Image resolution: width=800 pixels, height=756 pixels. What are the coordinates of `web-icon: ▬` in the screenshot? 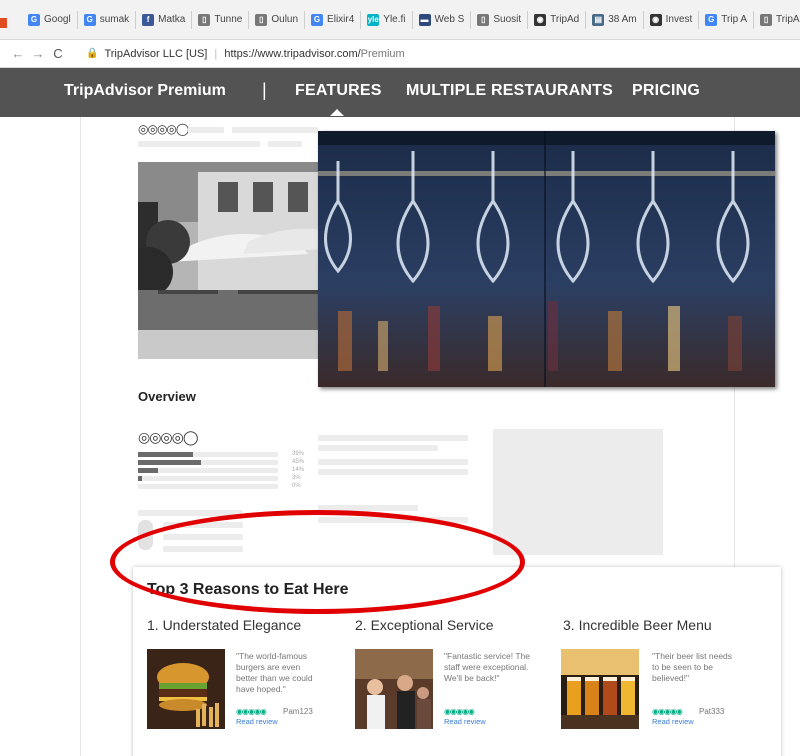 It's located at (424, 19).